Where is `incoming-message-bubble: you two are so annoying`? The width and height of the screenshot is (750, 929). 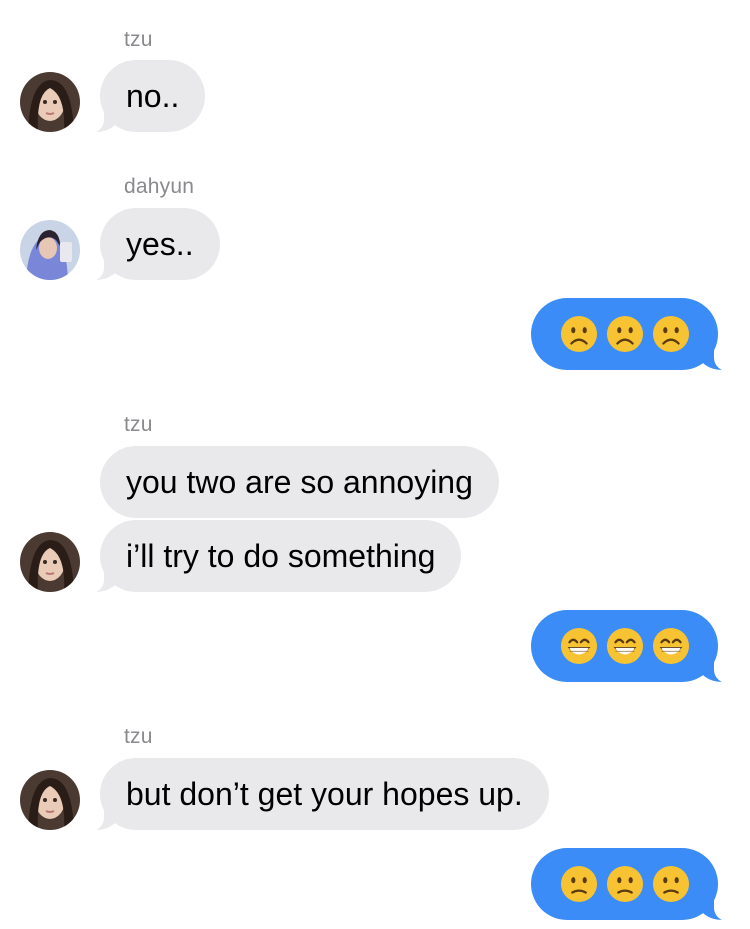
incoming-message-bubble: you two are so annoying is located at coordinates (299, 482).